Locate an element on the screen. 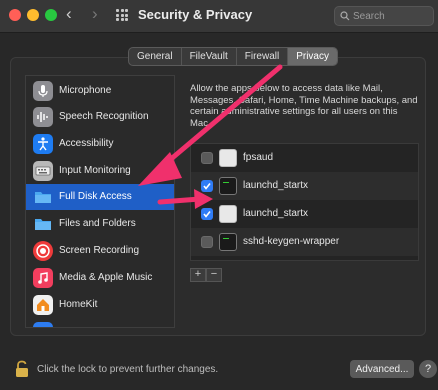 The height and width of the screenshot is (390, 438). annotation-arrow-privacy-to-full-disk is located at coordinates (210, 125).